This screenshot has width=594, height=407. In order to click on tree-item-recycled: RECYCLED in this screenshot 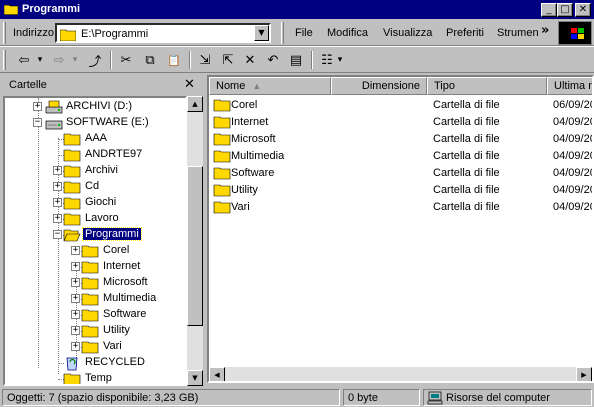, I will do `click(95, 363)`.